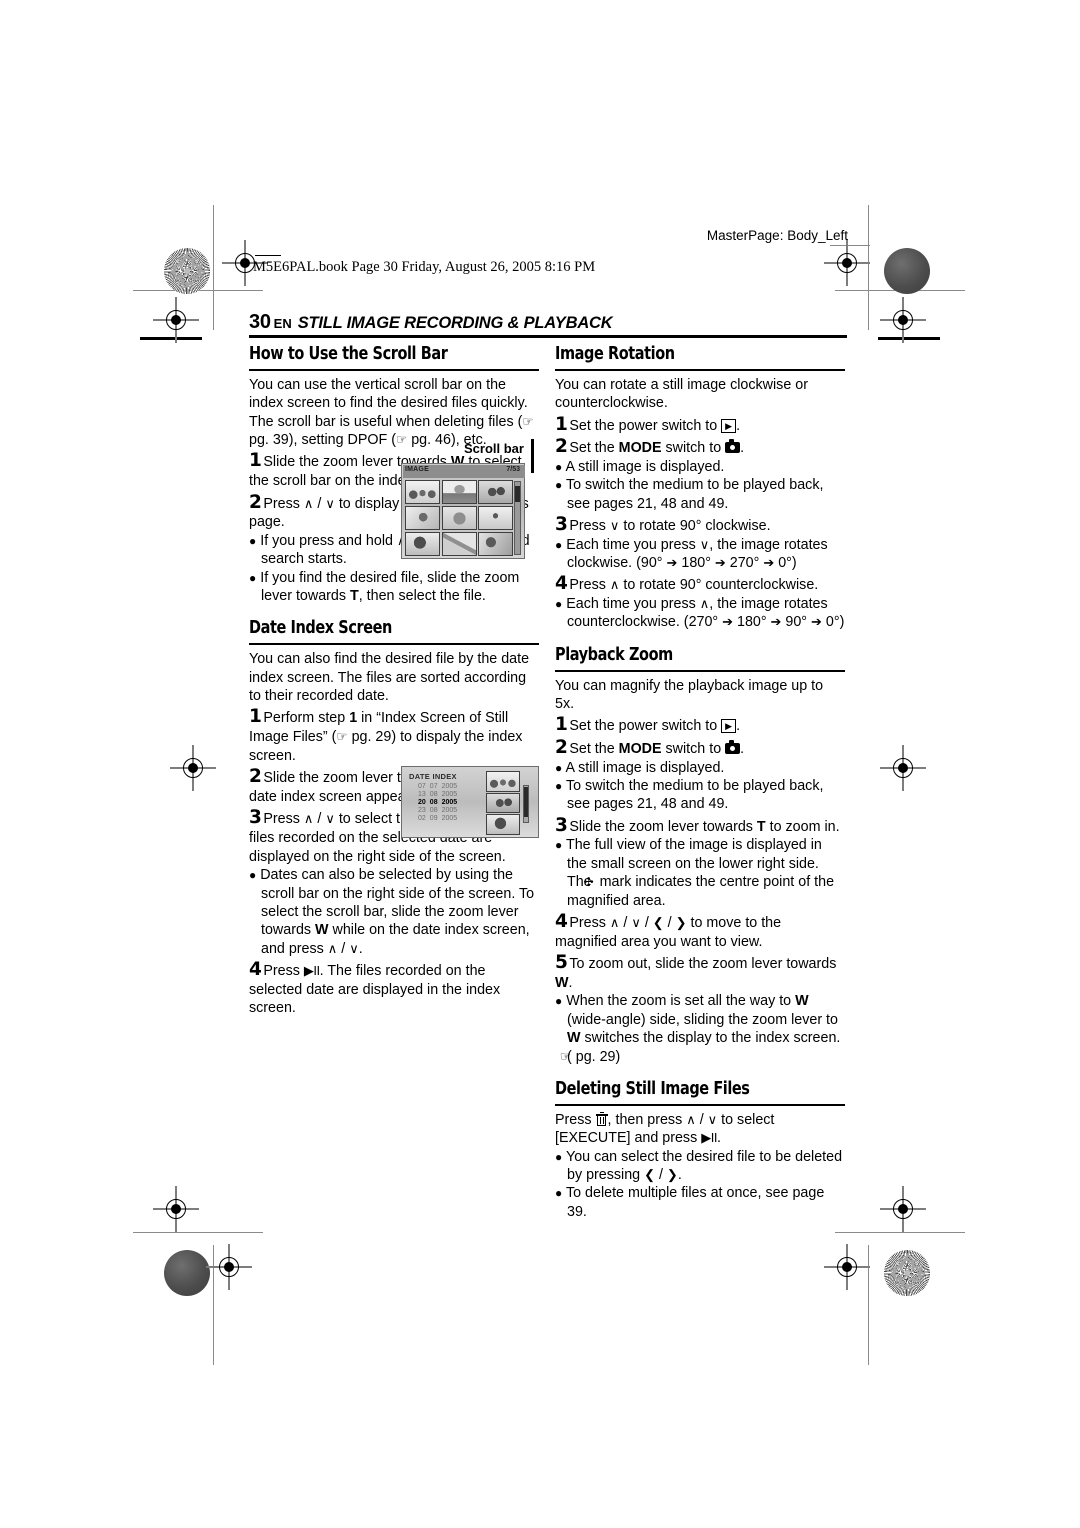 The width and height of the screenshot is (1080, 1528). What do you see at coordinates (193, 768) in the screenshot?
I see `registration-cross-mid-left` at bounding box center [193, 768].